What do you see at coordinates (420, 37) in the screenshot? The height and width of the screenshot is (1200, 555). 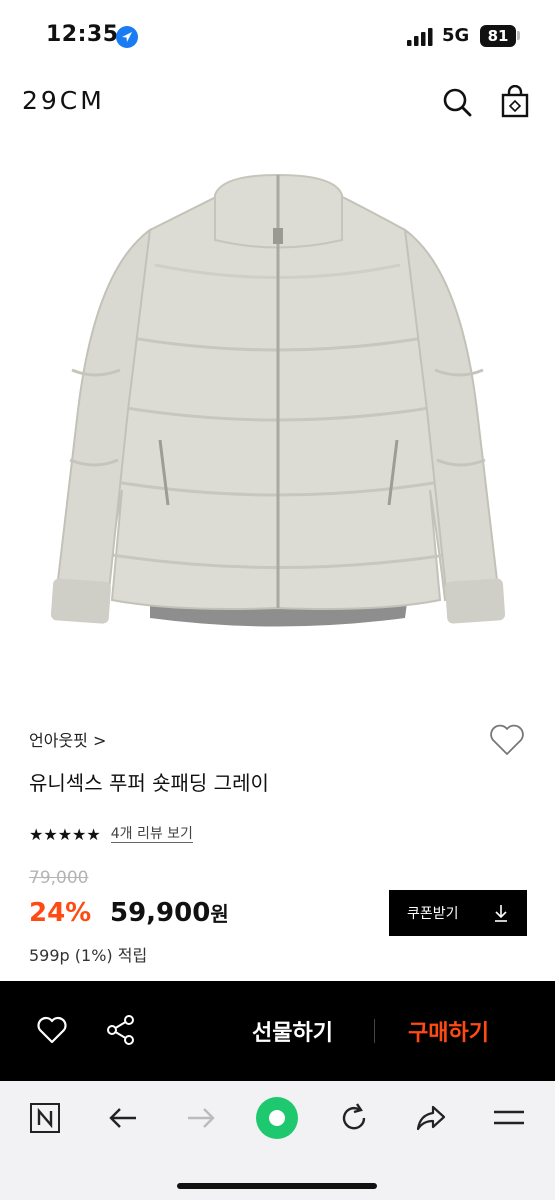 I see `signal-bars-icon` at bounding box center [420, 37].